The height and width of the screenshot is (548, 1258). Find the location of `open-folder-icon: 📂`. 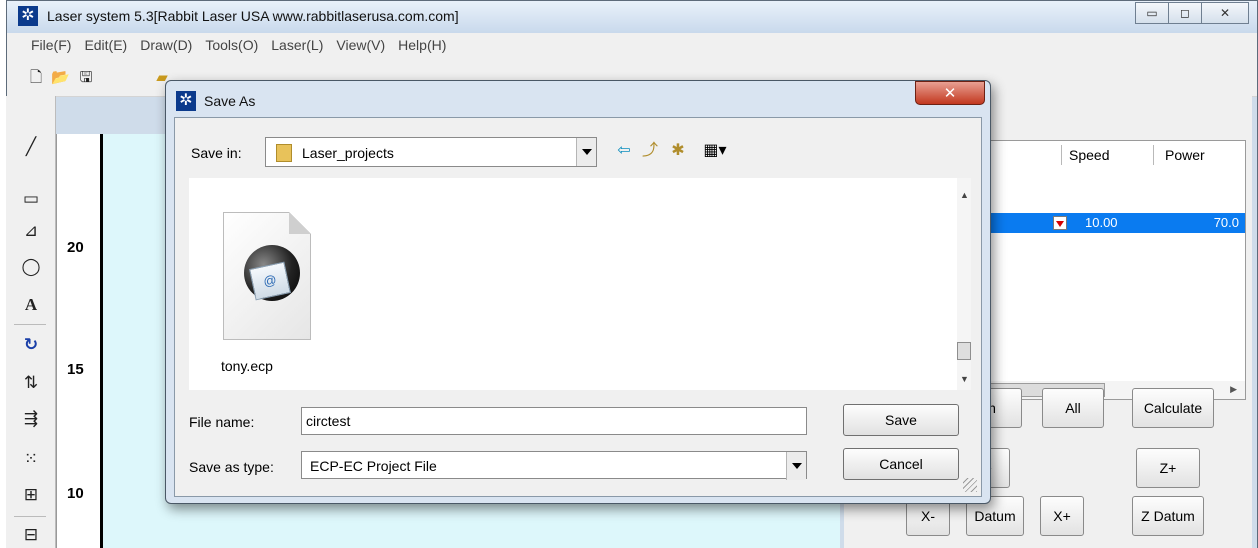

open-folder-icon: 📂 is located at coordinates (60, 78).